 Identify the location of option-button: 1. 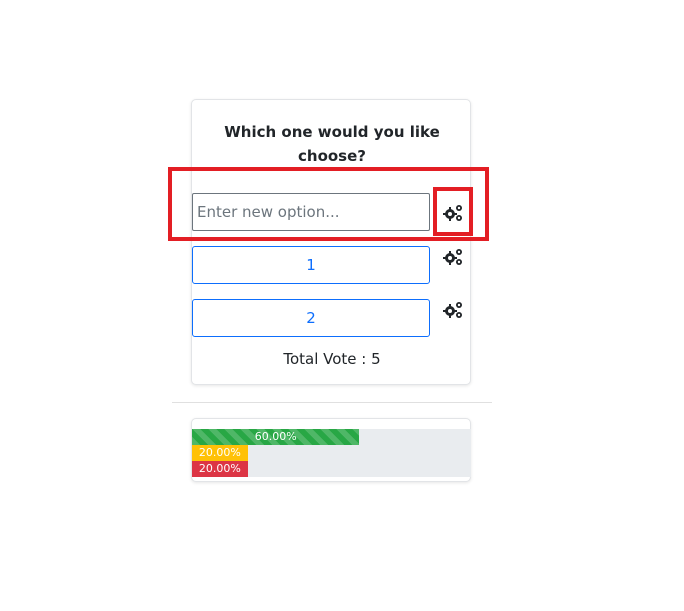
(311, 265).